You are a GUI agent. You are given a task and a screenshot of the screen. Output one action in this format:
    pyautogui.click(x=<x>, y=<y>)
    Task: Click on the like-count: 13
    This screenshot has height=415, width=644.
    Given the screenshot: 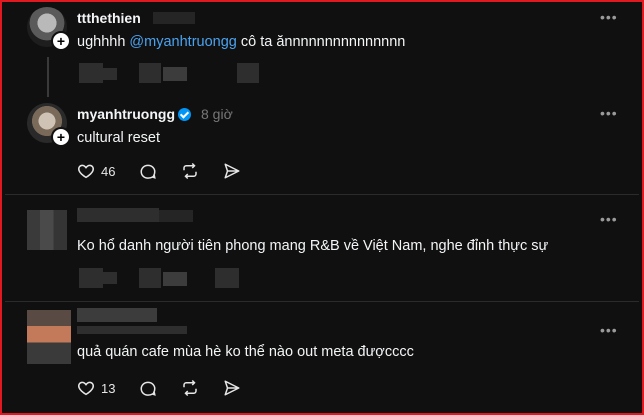 What is the action you would take?
    pyautogui.click(x=108, y=388)
    